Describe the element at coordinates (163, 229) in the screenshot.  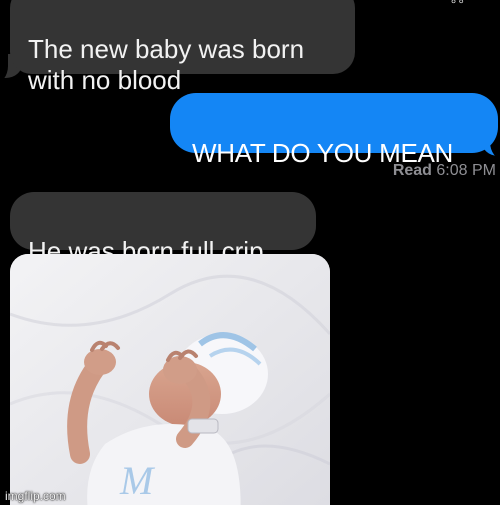
I see `incoming-message-bubble: He was born full crip` at that location.